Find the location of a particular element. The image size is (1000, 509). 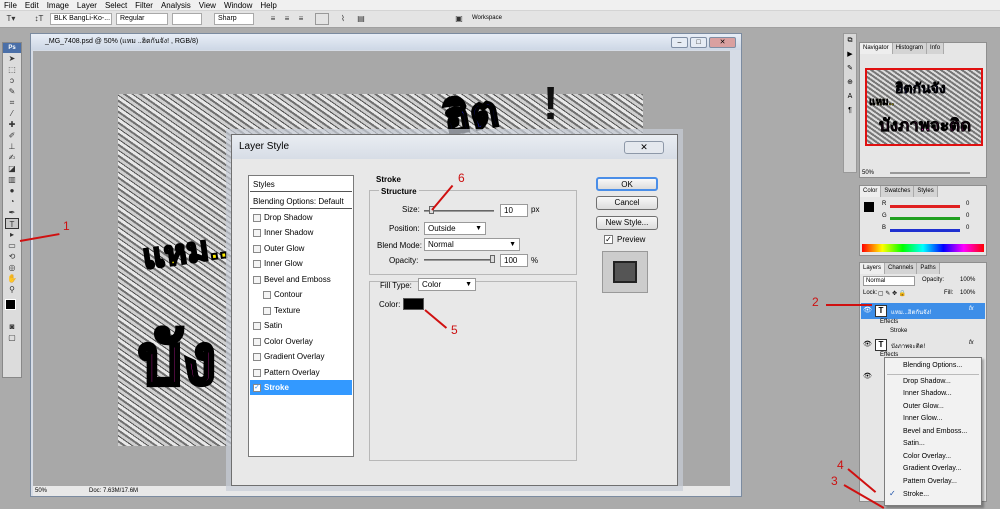

style-item-pattern-overlay: Pattern Overlay is located at coordinates (301, 372).